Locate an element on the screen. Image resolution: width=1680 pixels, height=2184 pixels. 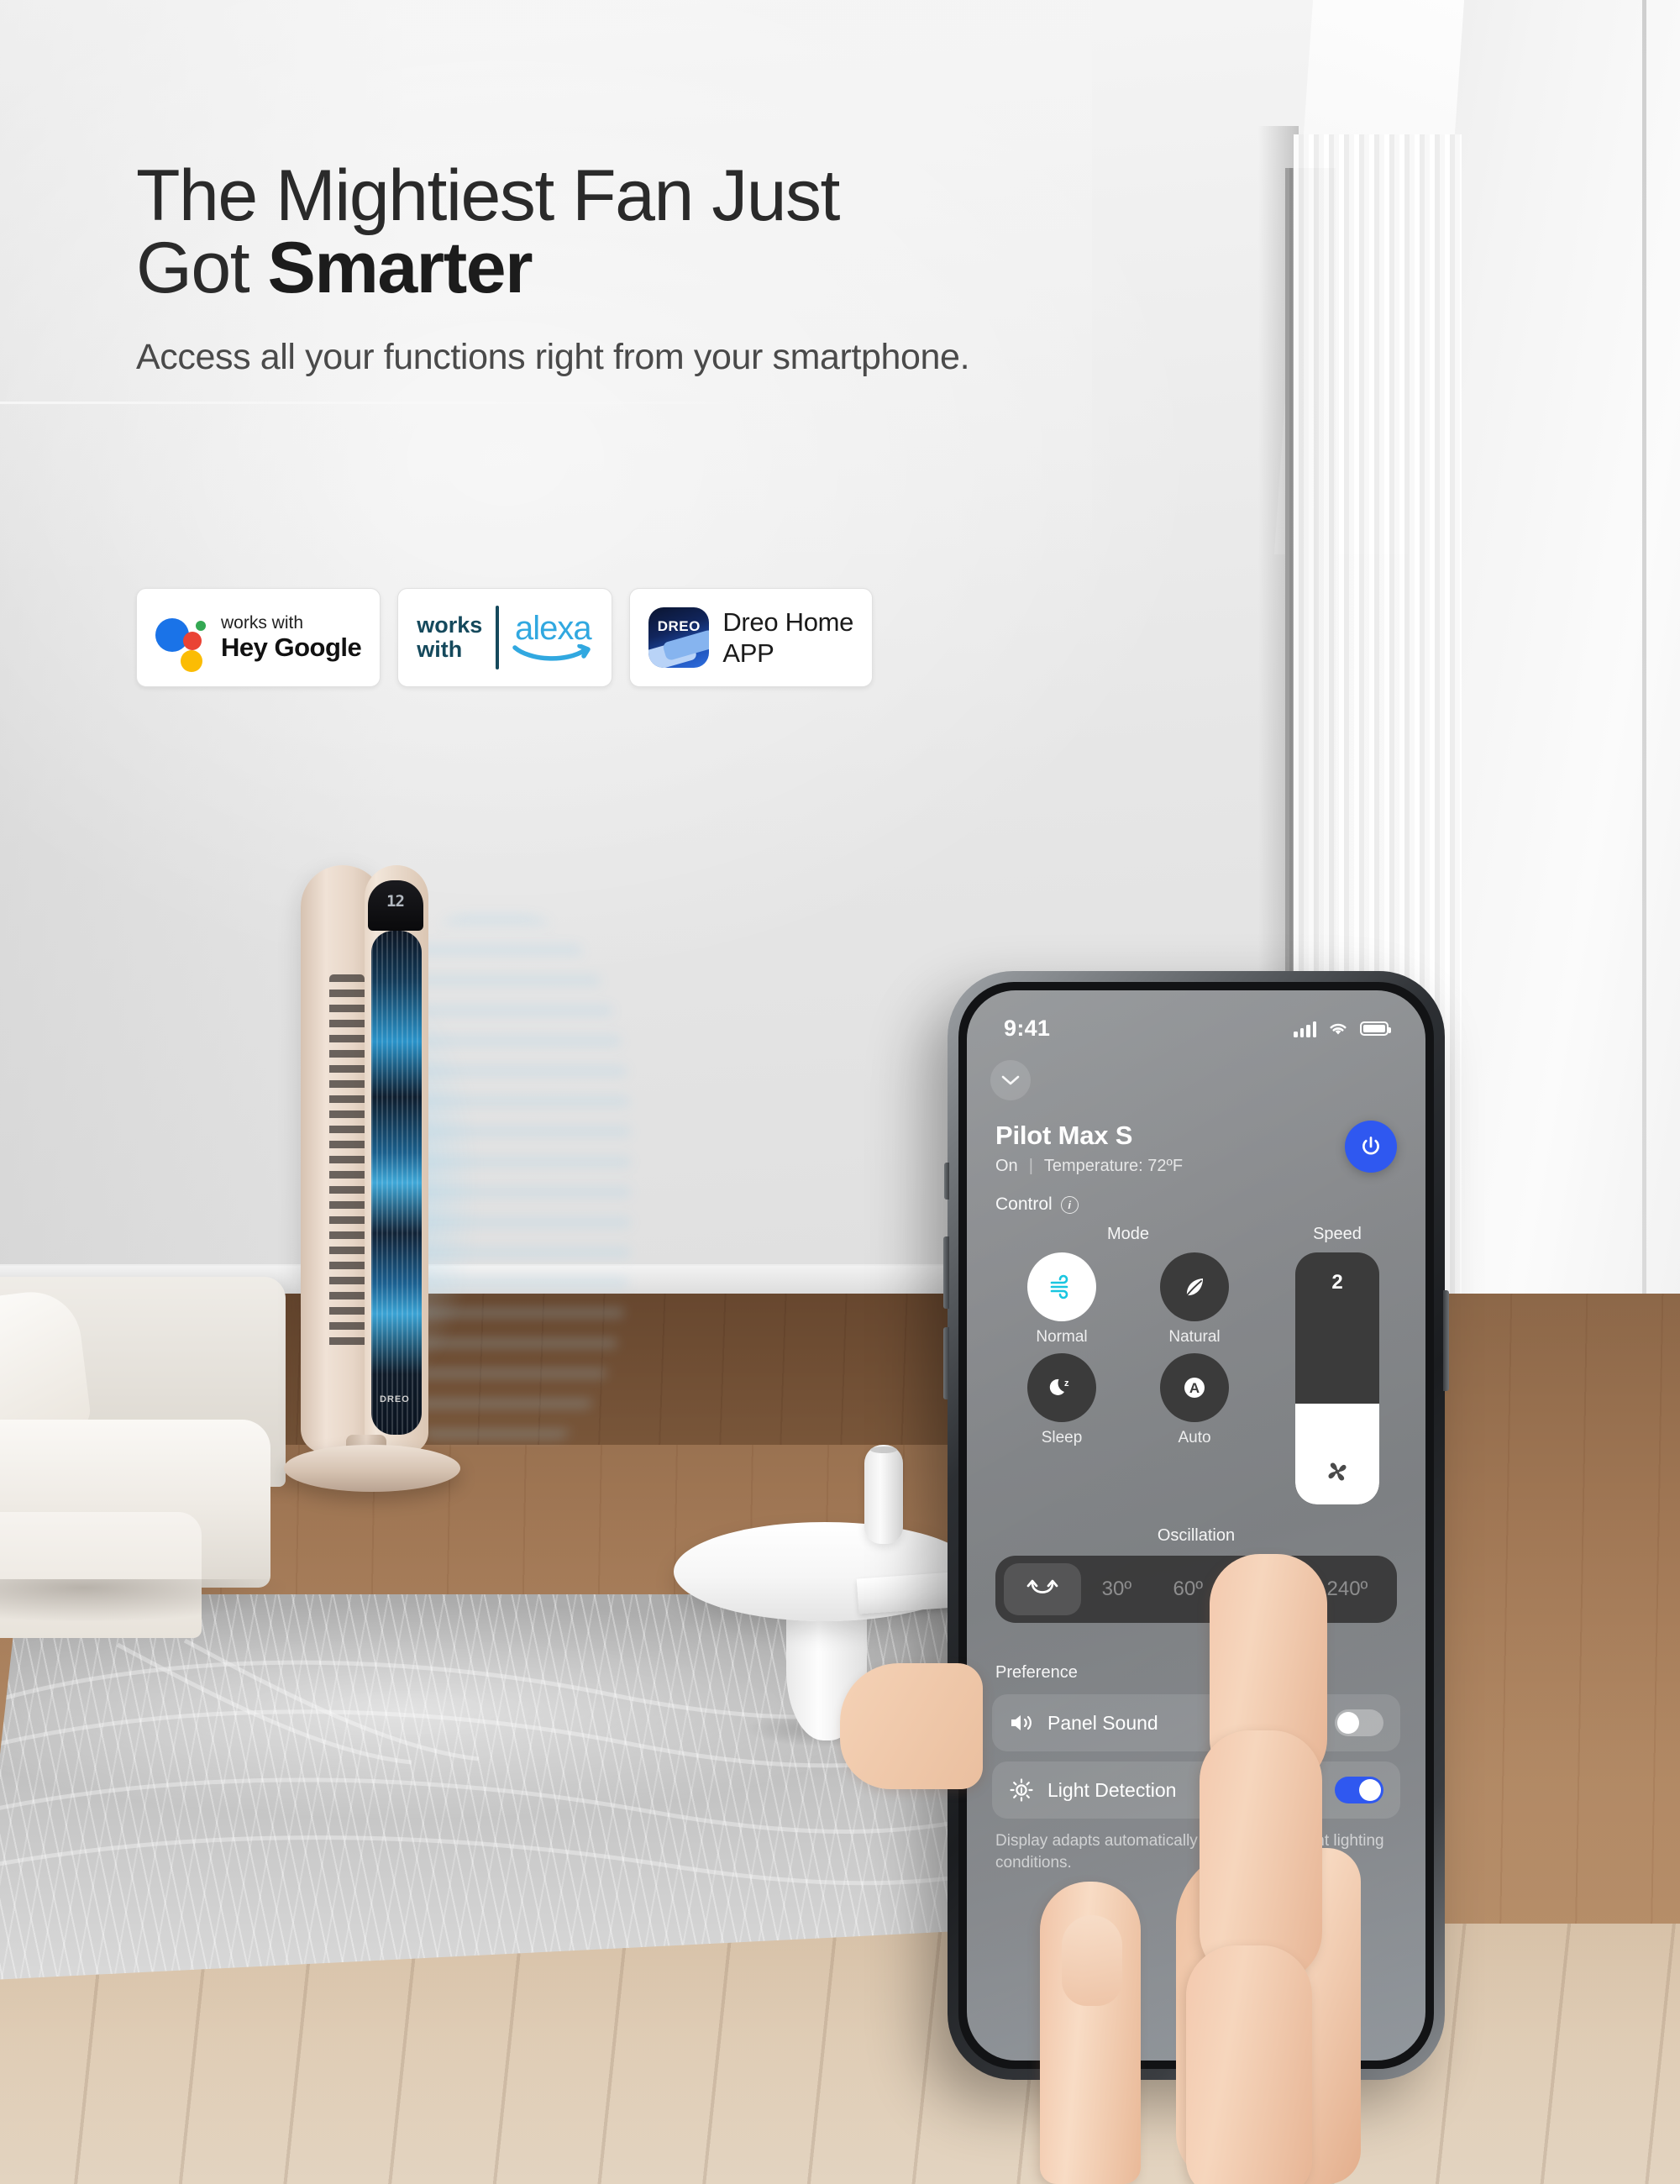
badge-divider is located at coordinates (498, 637).